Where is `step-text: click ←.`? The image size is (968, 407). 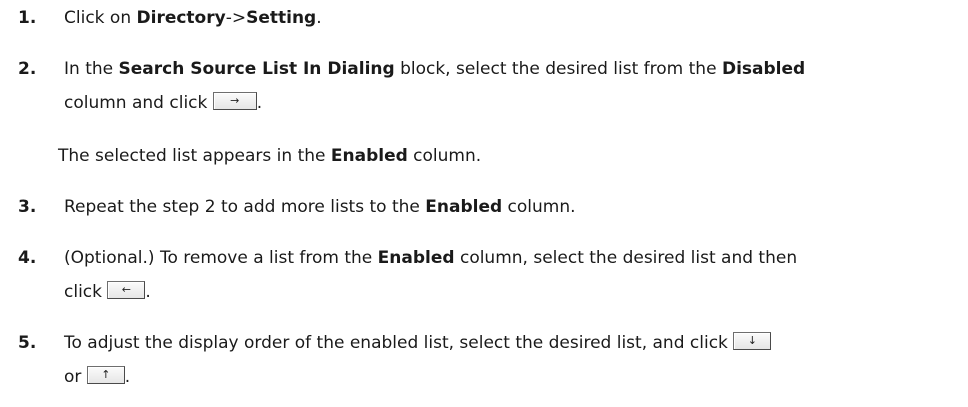
step-text: click ←. is located at coordinates (107, 291).